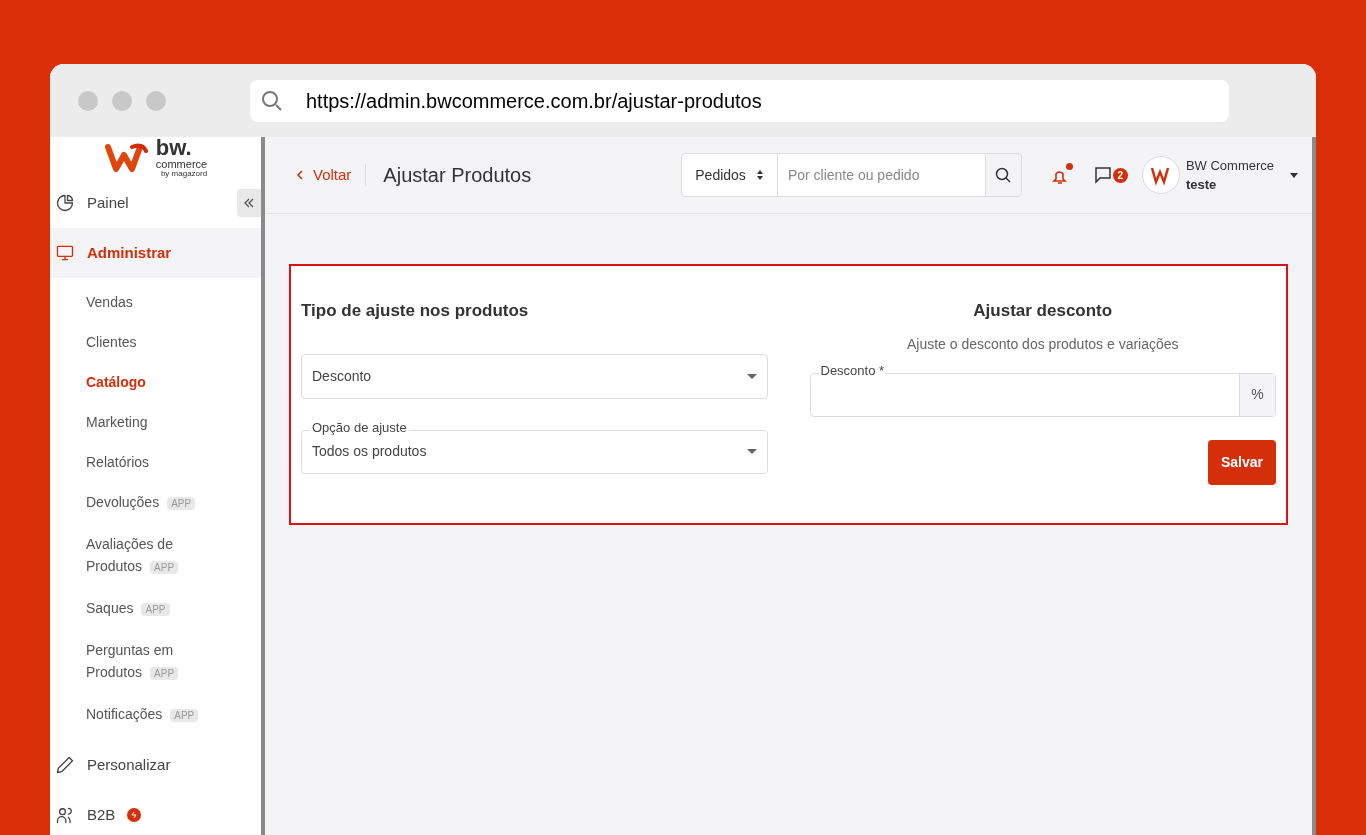 The height and width of the screenshot is (835, 1366). What do you see at coordinates (155, 253) in the screenshot?
I see `sidebar-item: Administrar` at bounding box center [155, 253].